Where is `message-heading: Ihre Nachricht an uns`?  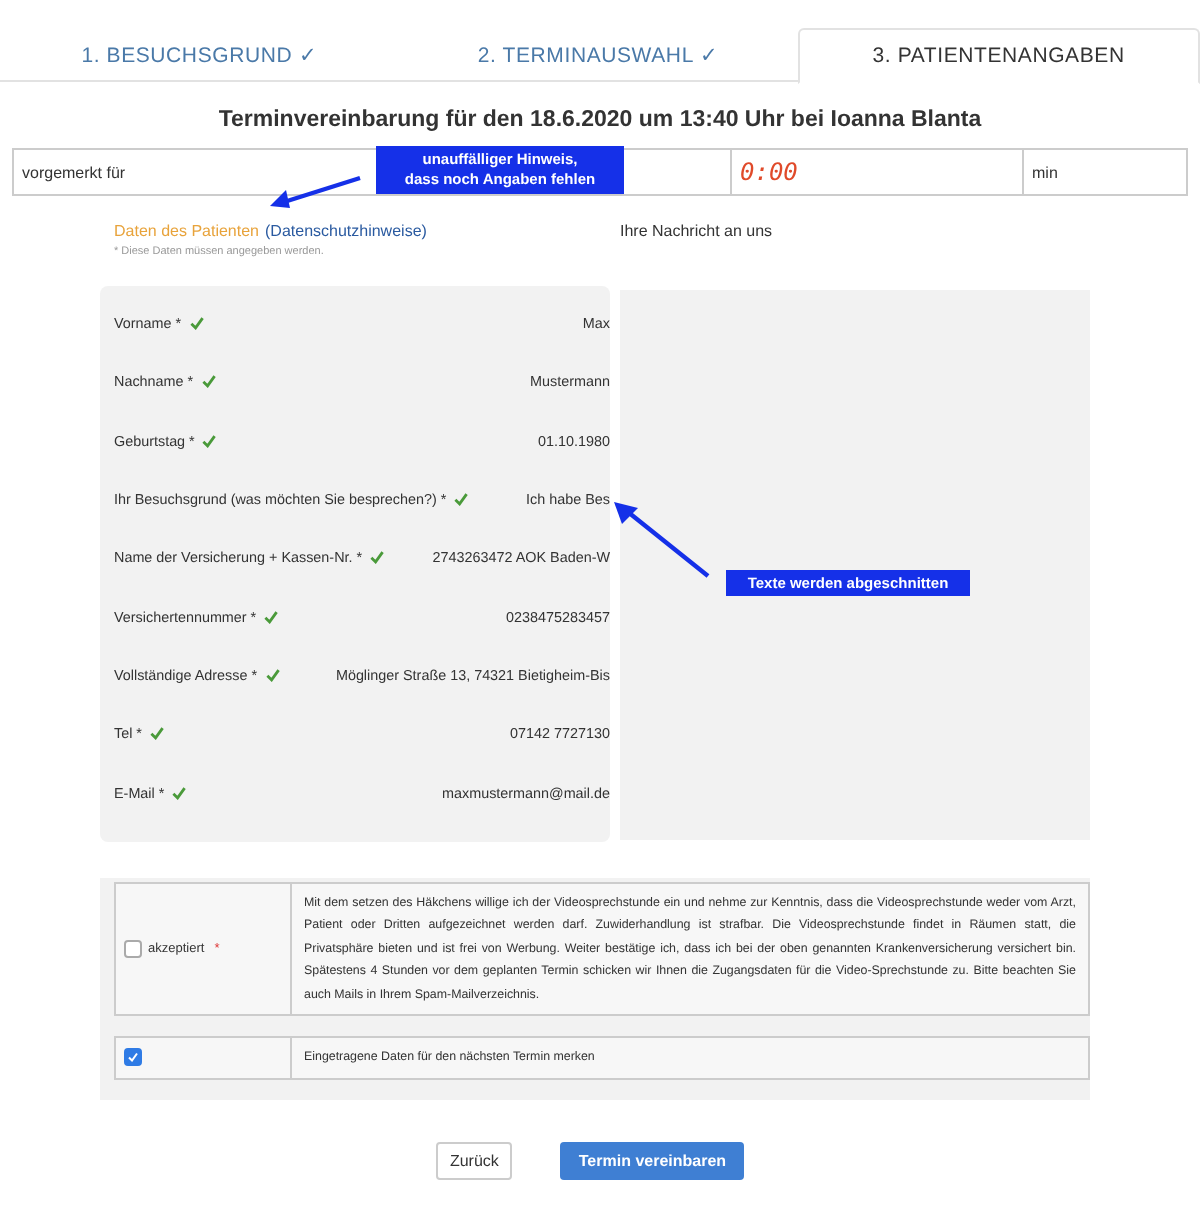 message-heading: Ihre Nachricht an uns is located at coordinates (697, 233).